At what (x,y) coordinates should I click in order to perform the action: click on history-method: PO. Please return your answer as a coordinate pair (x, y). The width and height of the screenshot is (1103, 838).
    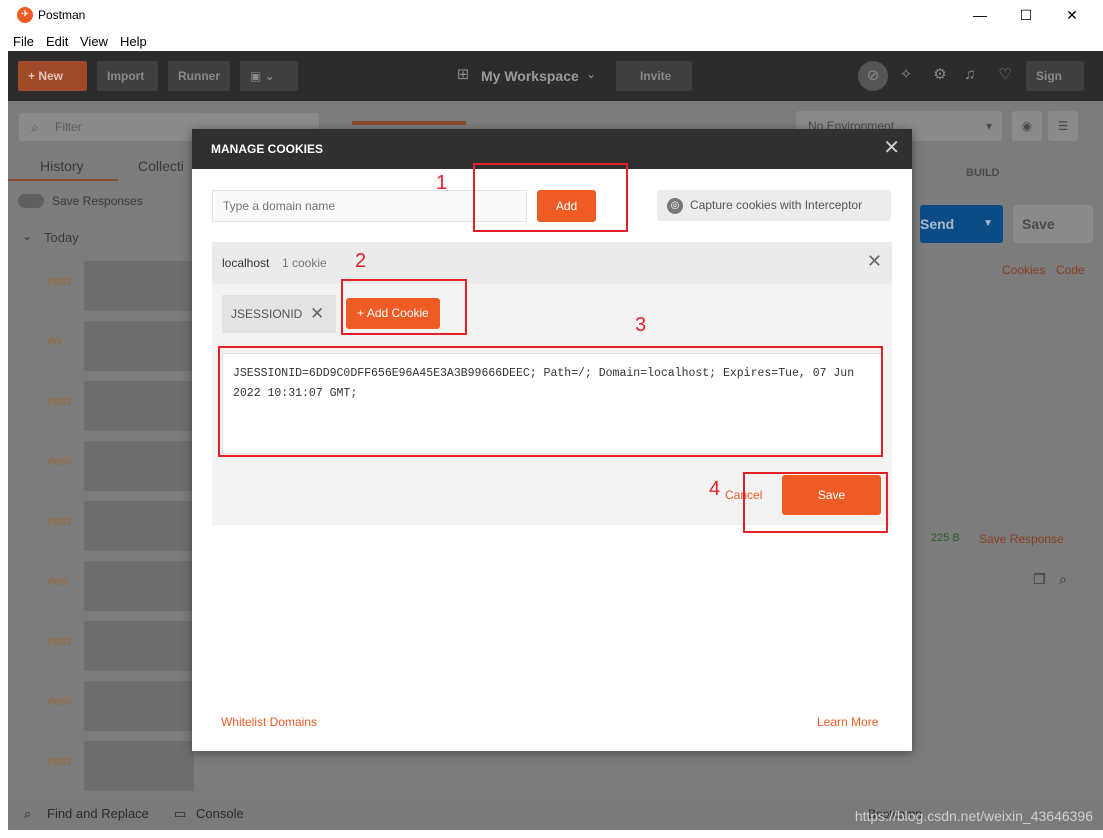
    Looking at the image, I should click on (55, 342).